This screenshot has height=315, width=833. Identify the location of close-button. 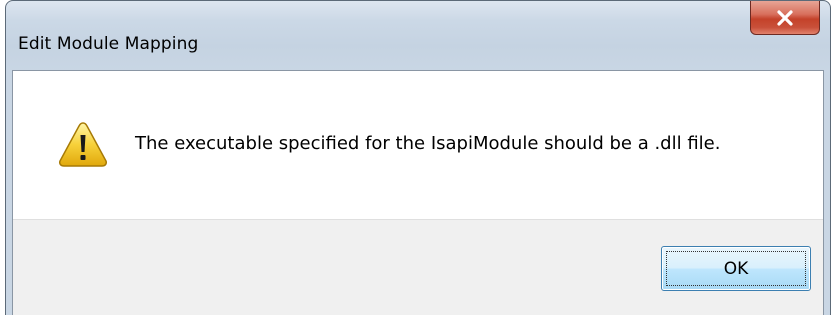
(785, 18).